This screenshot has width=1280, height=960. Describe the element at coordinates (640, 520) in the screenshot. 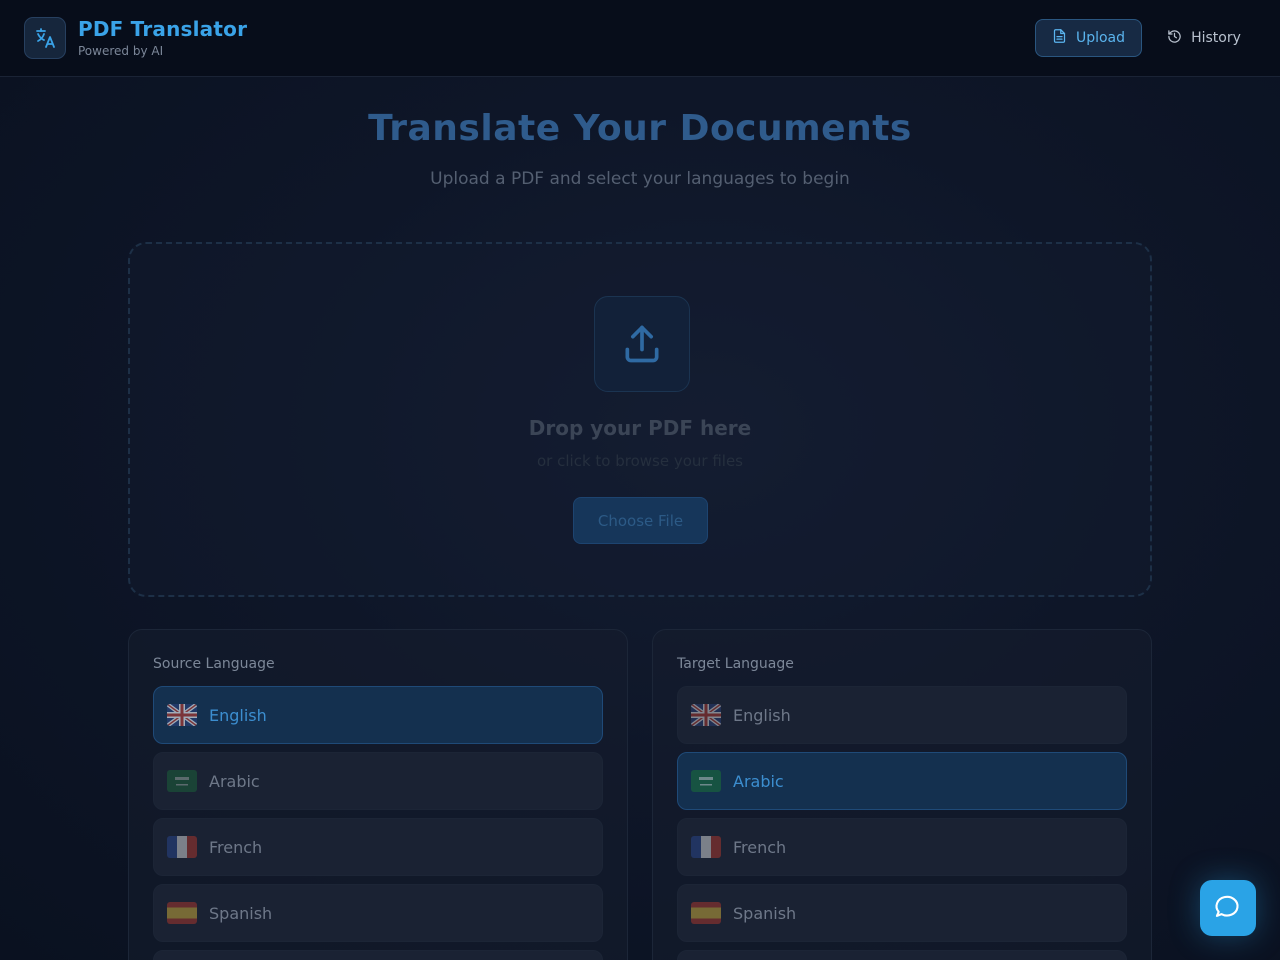

I see `choose-file-button: Choose File` at that location.